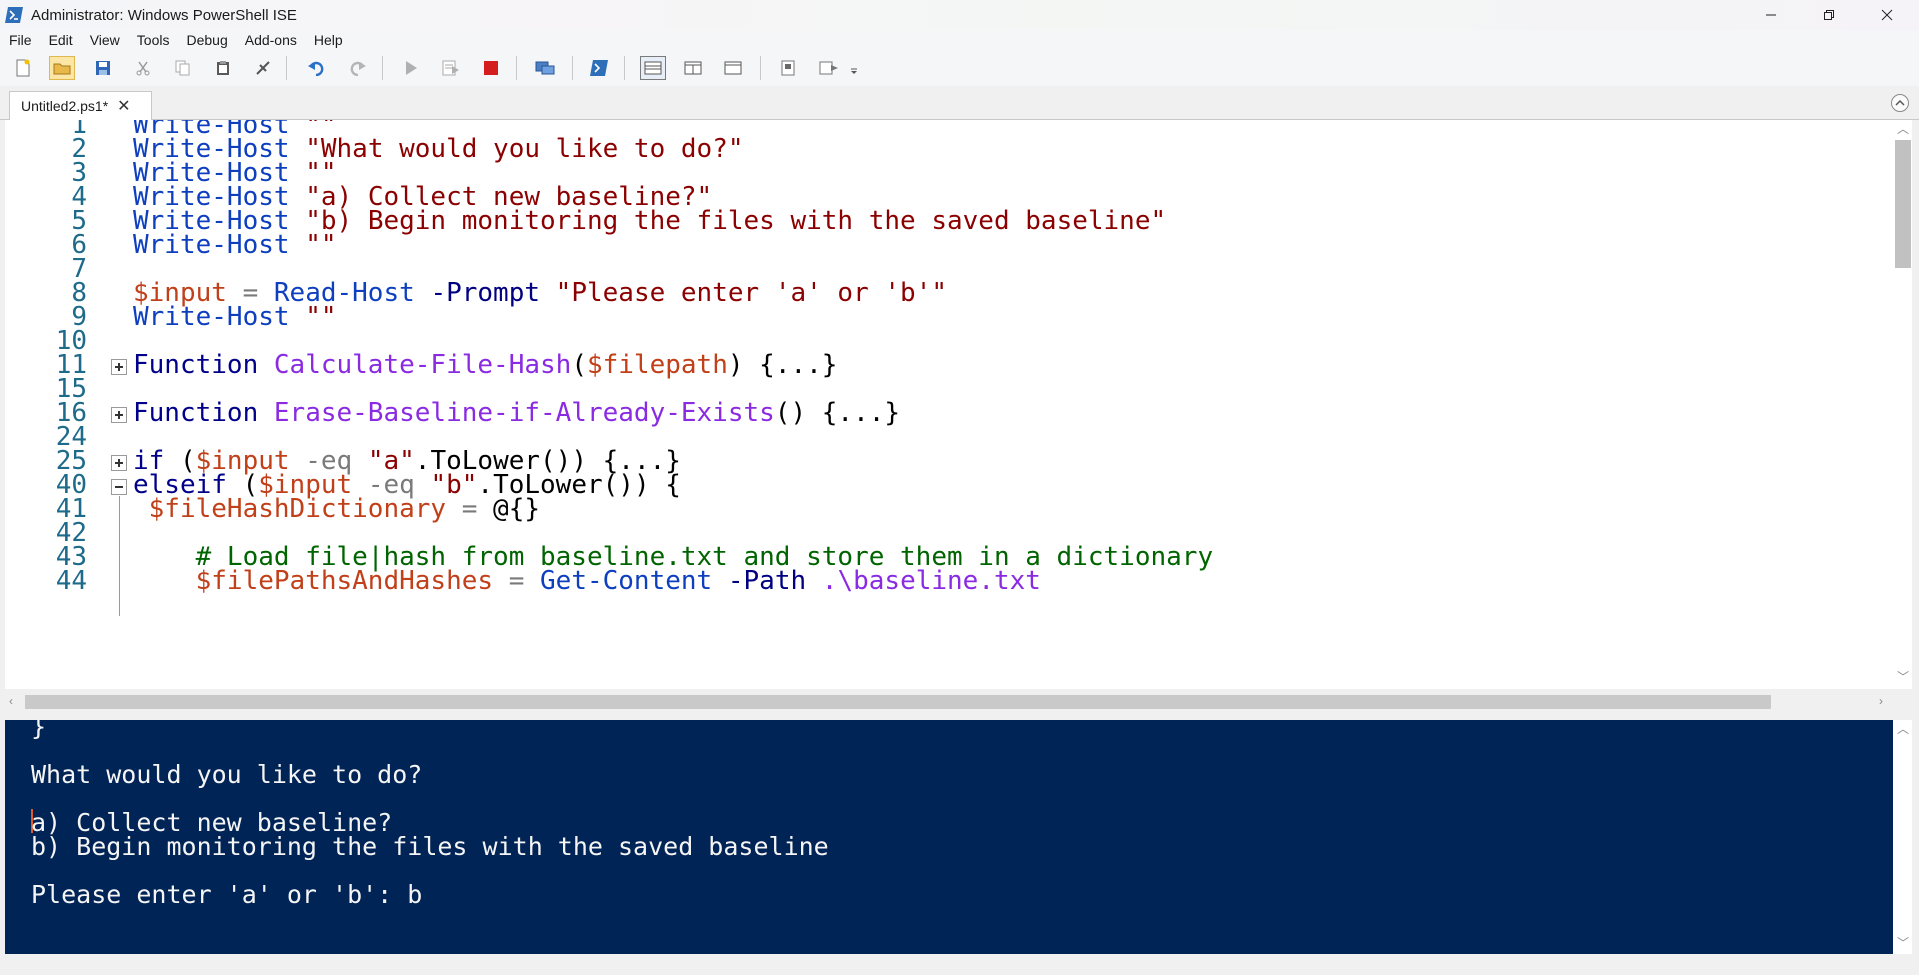 The height and width of the screenshot is (975, 1919). I want to click on status-bar, so click(959, 964).